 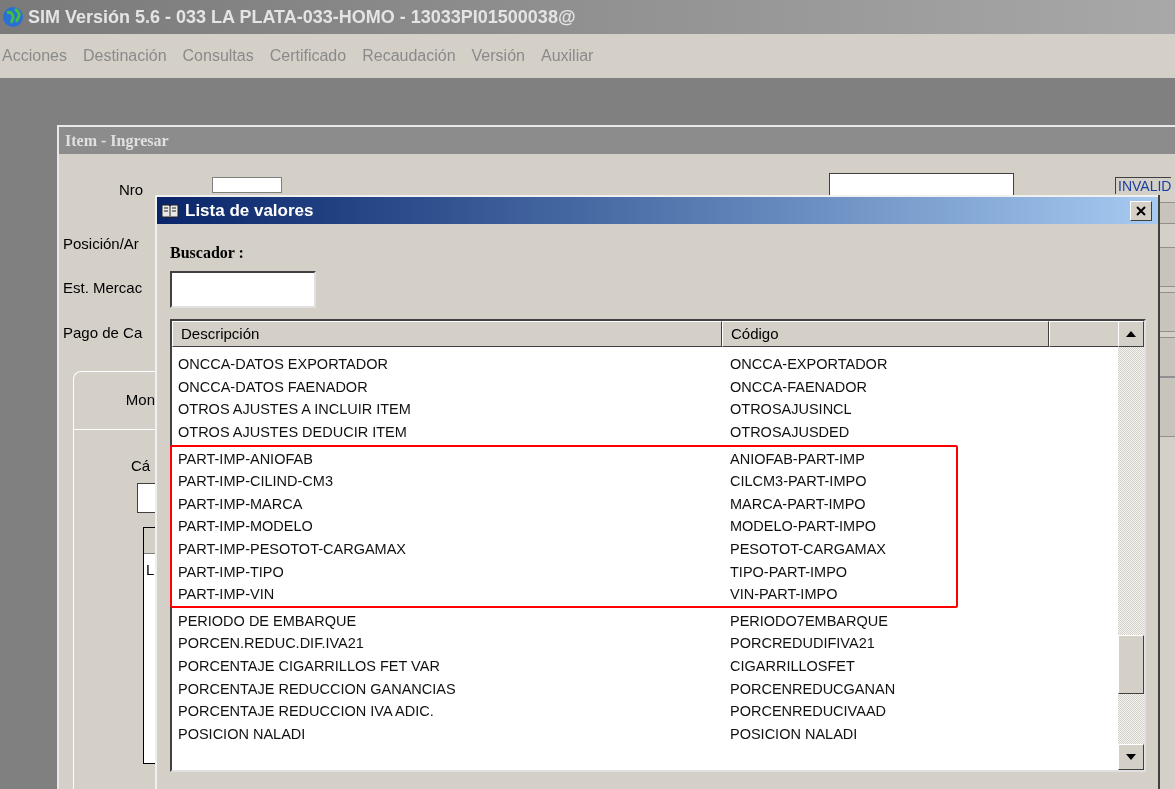 What do you see at coordinates (117, 141) in the screenshot?
I see `form-title: Item - Ingresar` at bounding box center [117, 141].